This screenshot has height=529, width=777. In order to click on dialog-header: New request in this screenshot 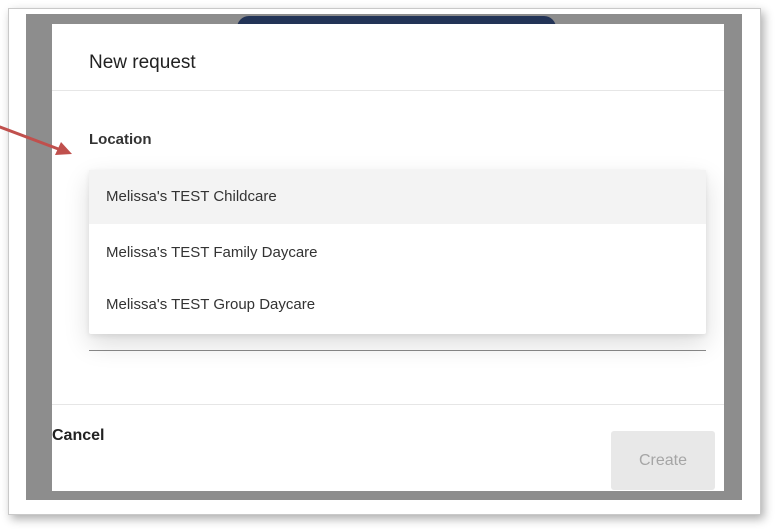, I will do `click(388, 57)`.